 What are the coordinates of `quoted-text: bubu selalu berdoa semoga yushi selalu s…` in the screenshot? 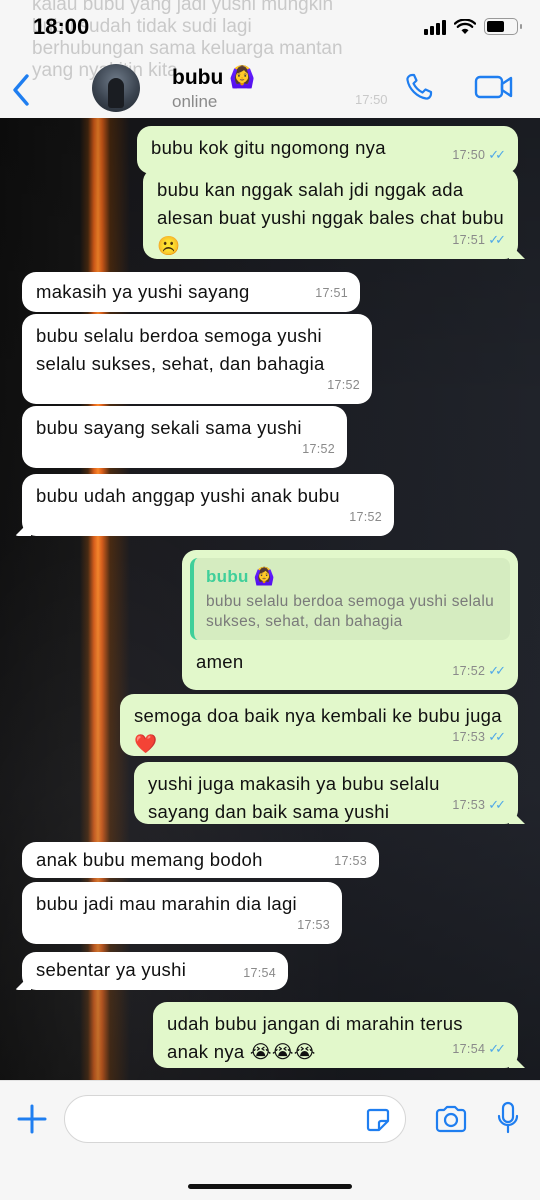 It's located at (350, 611).